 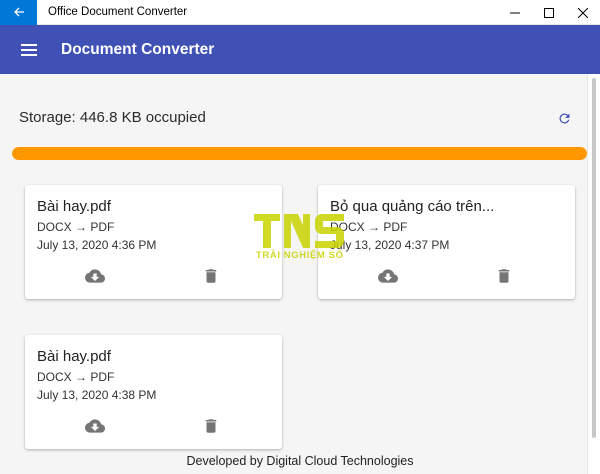 What do you see at coordinates (112, 117) in the screenshot?
I see `storage-label: Storage: 446.8 KB occupied` at bounding box center [112, 117].